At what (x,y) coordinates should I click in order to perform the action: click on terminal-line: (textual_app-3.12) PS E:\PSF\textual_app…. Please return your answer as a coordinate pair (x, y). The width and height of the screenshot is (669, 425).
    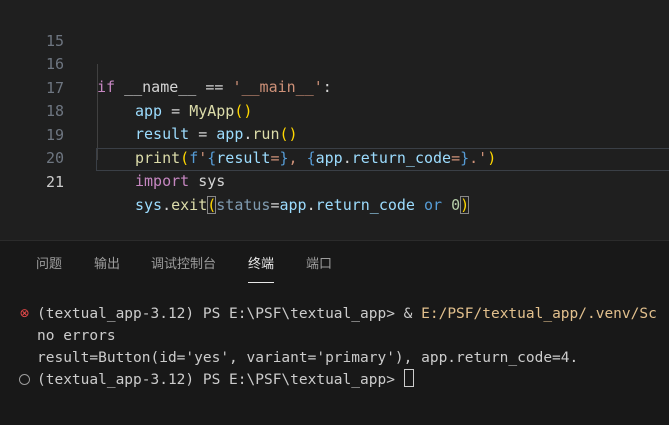
    Looking at the image, I should click on (347, 314).